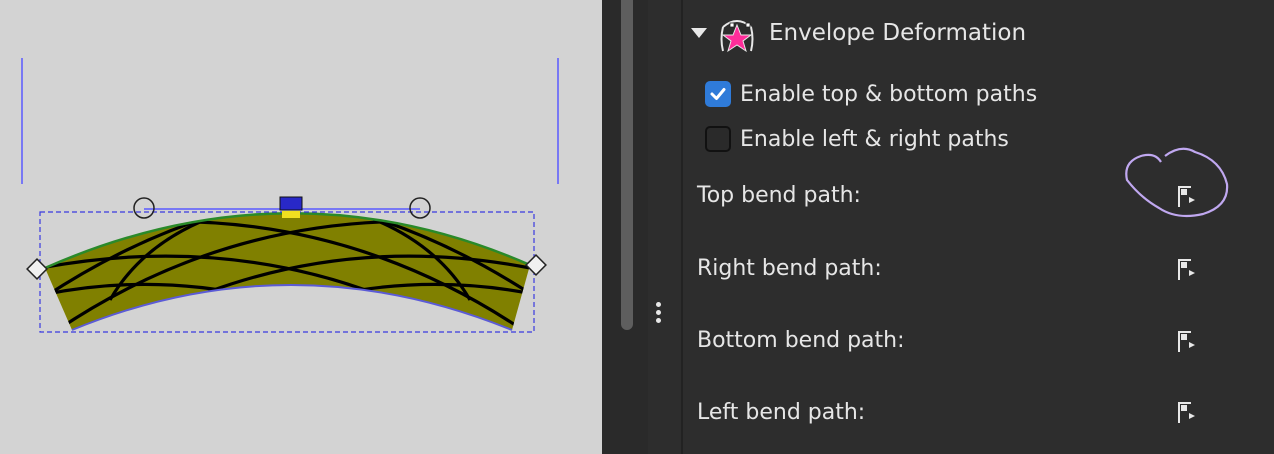 The height and width of the screenshot is (454, 1274). Describe the element at coordinates (889, 94) in the screenshot. I see `enable-top-bottom-label: Enable top & bottom paths` at that location.